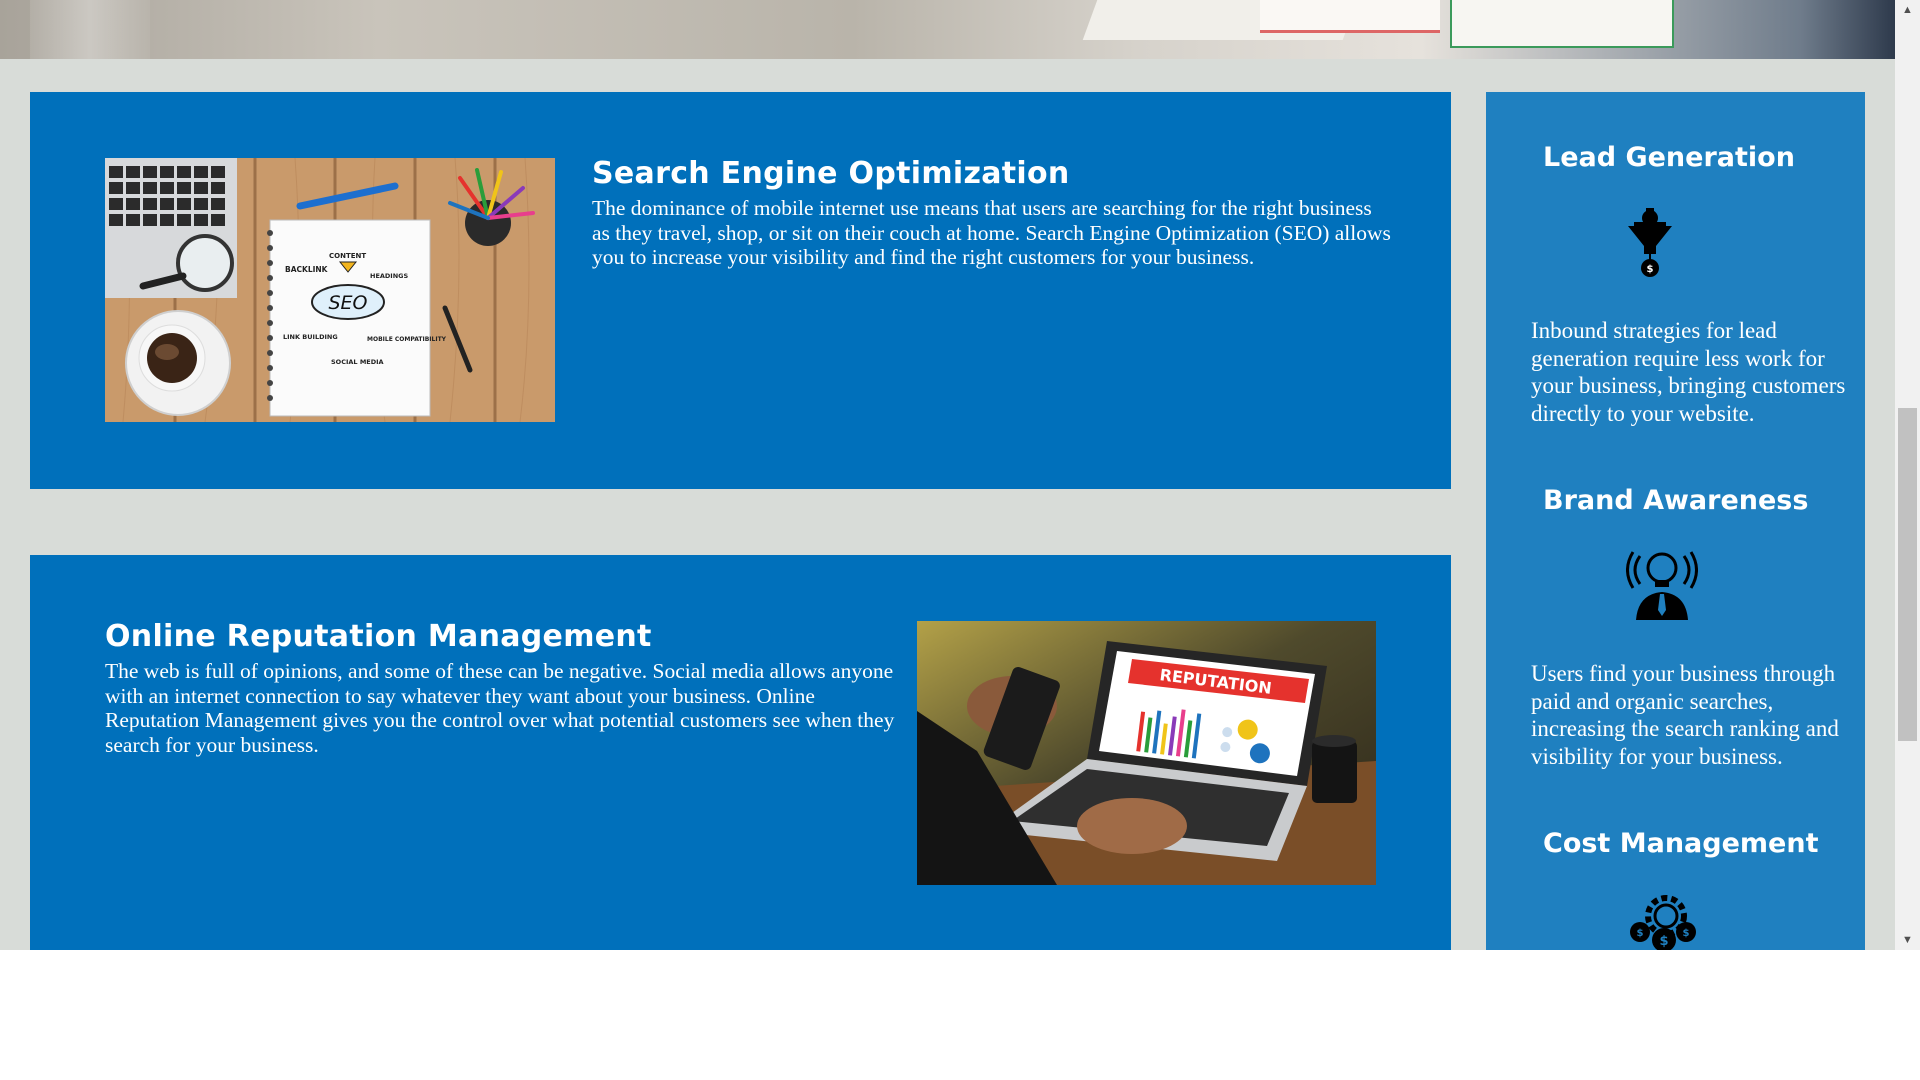  Describe the element at coordinates (1676, 500) in the screenshot. I see `benefit-title-brand-awareness: Brand Awareness` at that location.